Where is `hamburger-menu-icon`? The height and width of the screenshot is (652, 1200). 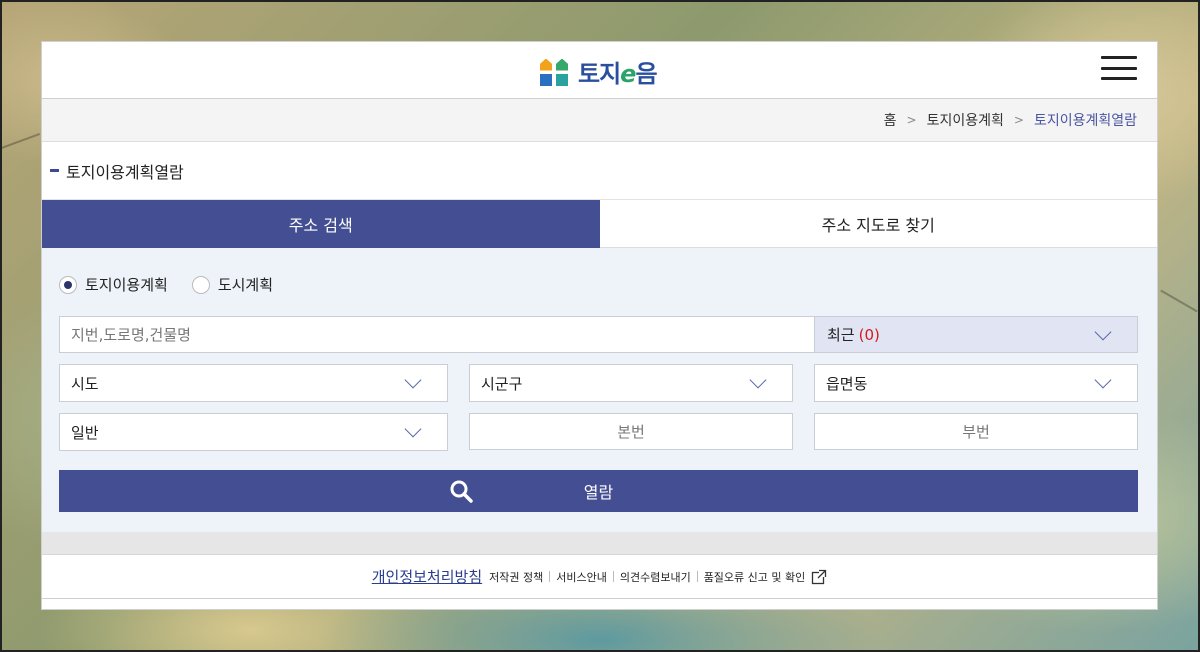 hamburger-menu-icon is located at coordinates (1119, 68).